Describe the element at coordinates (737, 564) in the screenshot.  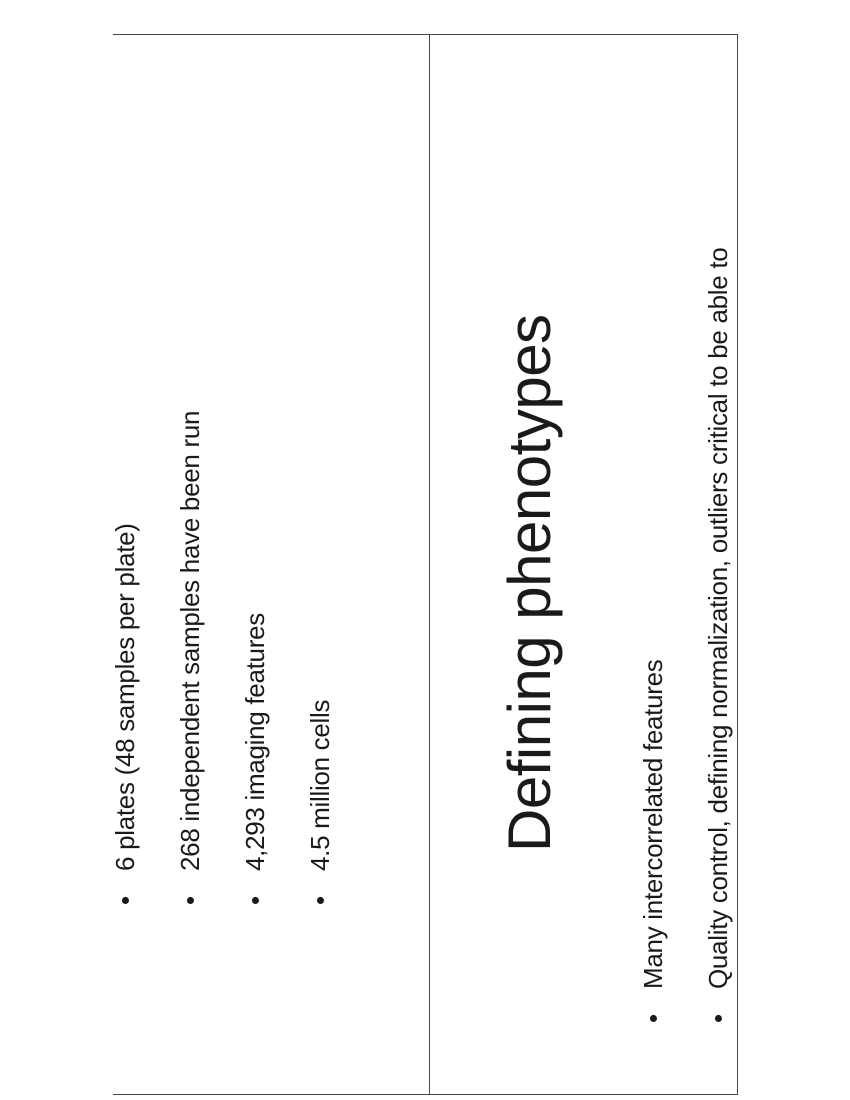
I see `slide-border-right` at that location.